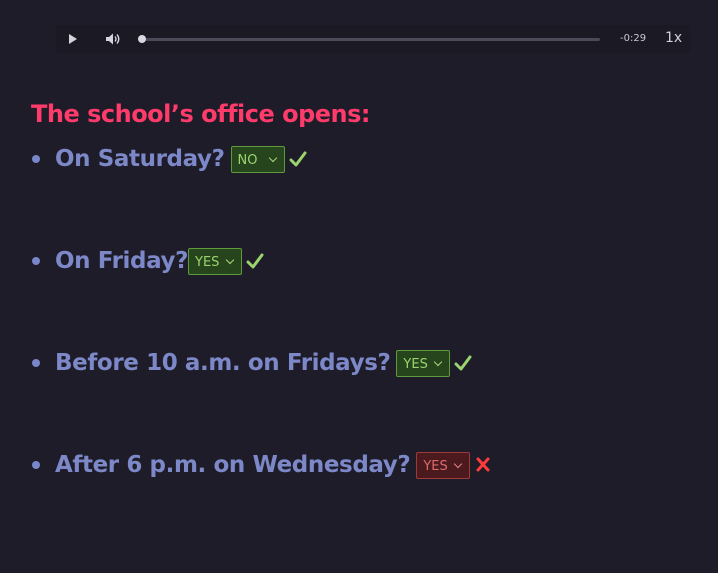  I want to click on question-text: After 6 p.m. on Wednesday?, so click(233, 465).